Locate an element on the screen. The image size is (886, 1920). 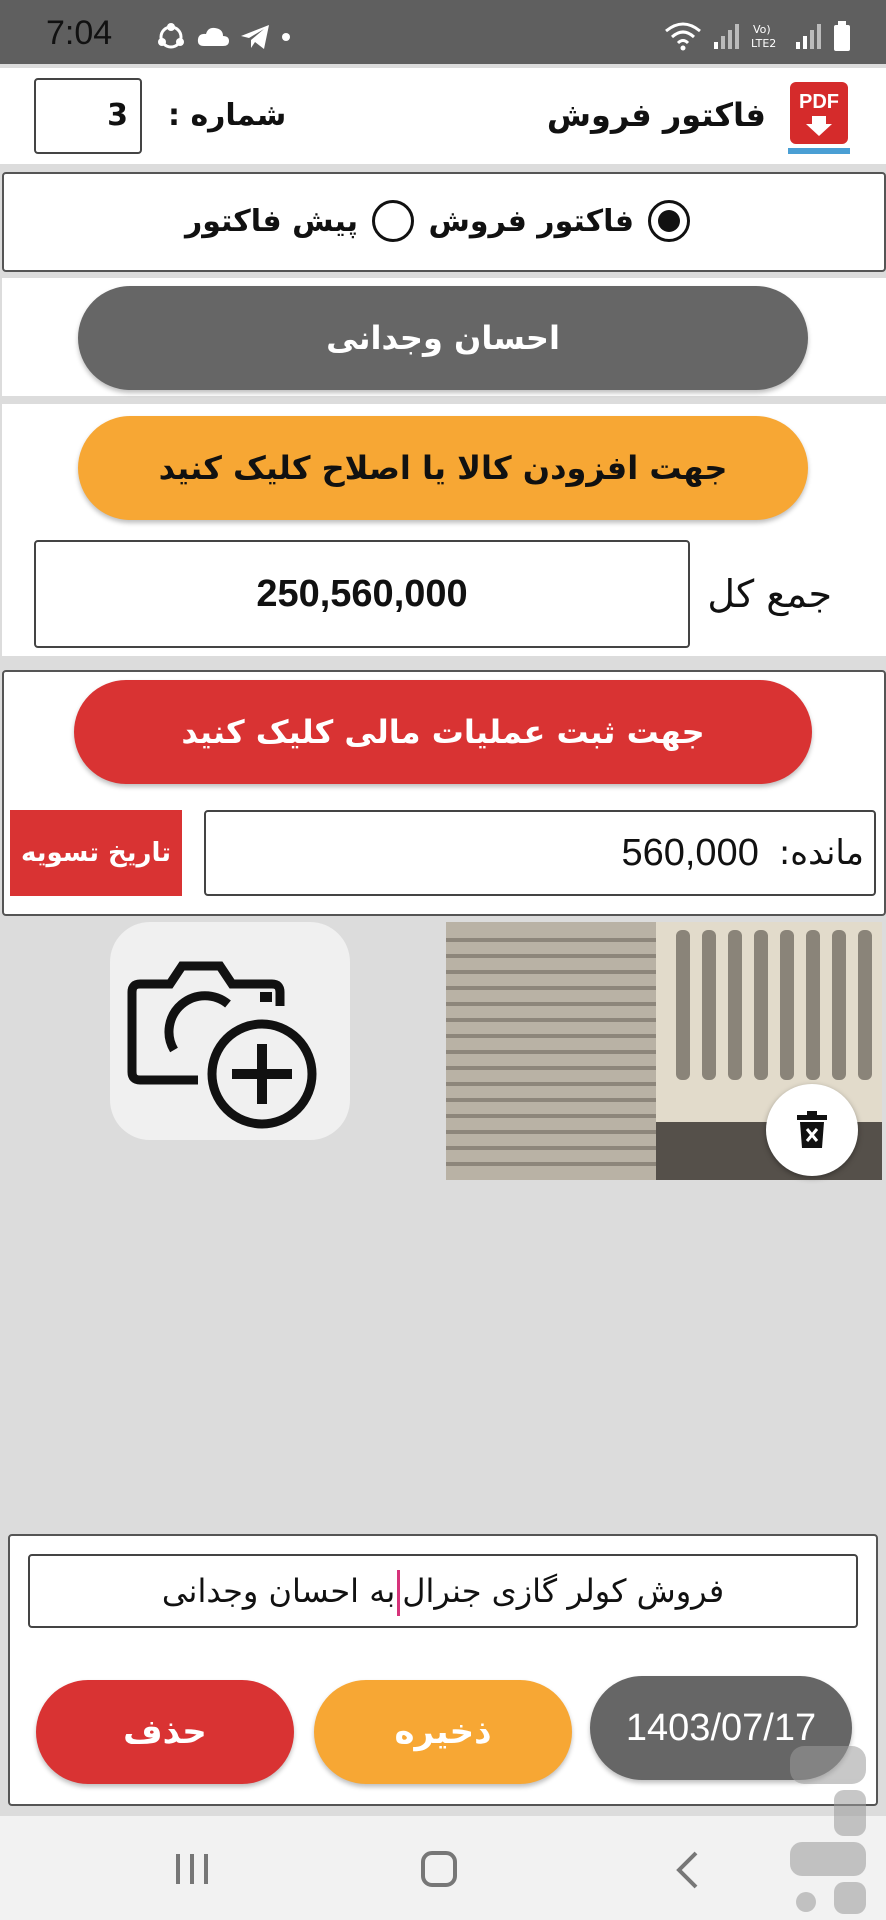
delete-photo-button is located at coordinates (812, 1130).